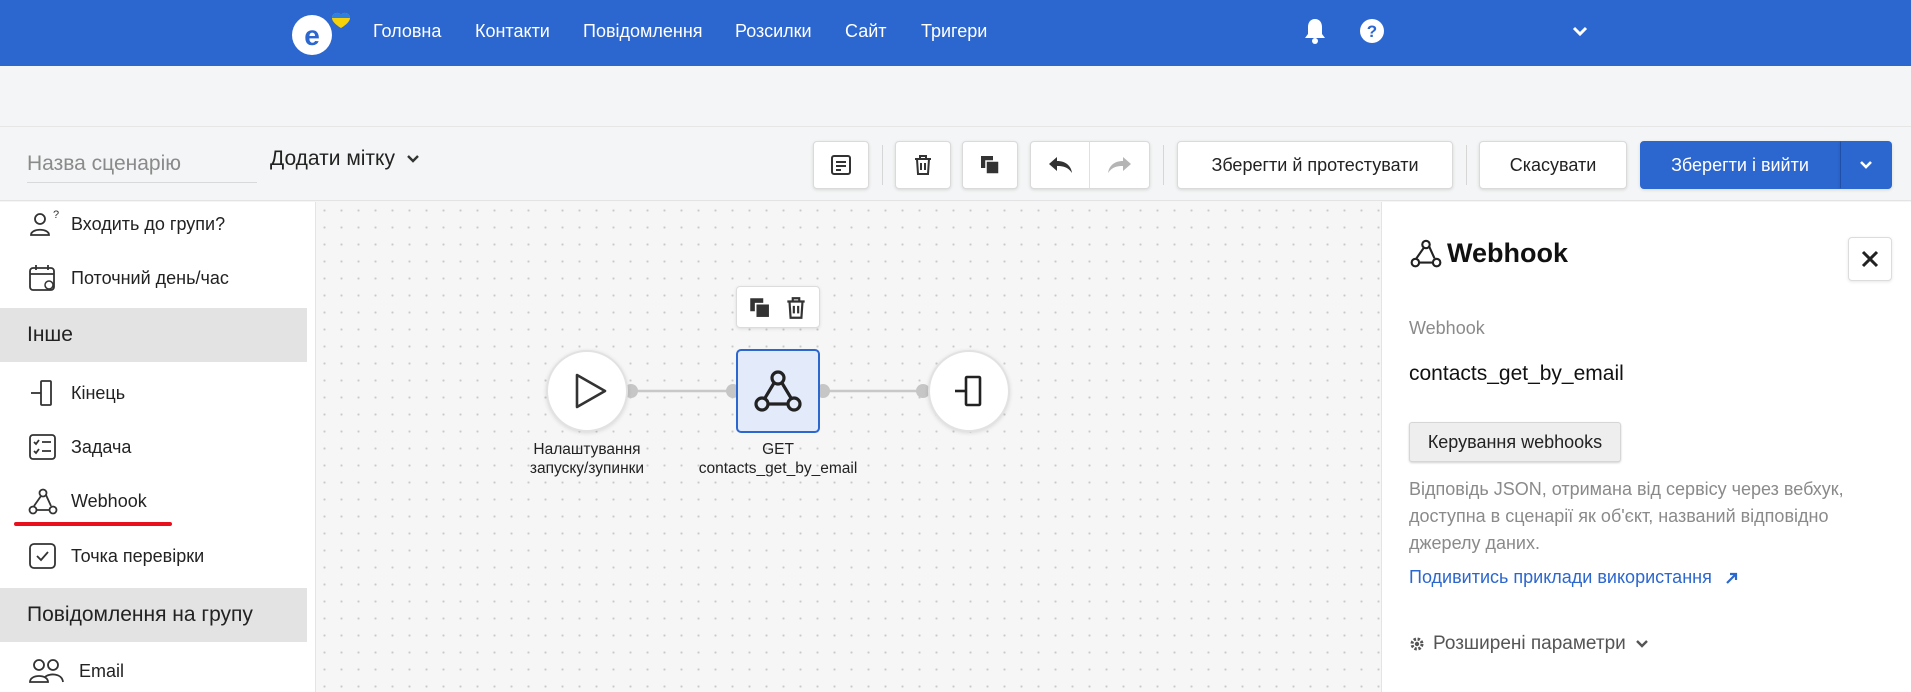 The width and height of the screenshot is (1911, 692). I want to click on close-icon, so click(1870, 259).